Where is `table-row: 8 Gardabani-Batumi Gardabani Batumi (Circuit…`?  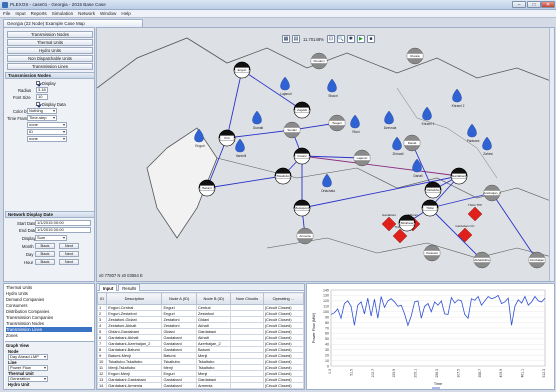
table-row: 8 Gardabani-Batumi Gardabani Batumi (Circuit… is located at coordinates (200, 349).